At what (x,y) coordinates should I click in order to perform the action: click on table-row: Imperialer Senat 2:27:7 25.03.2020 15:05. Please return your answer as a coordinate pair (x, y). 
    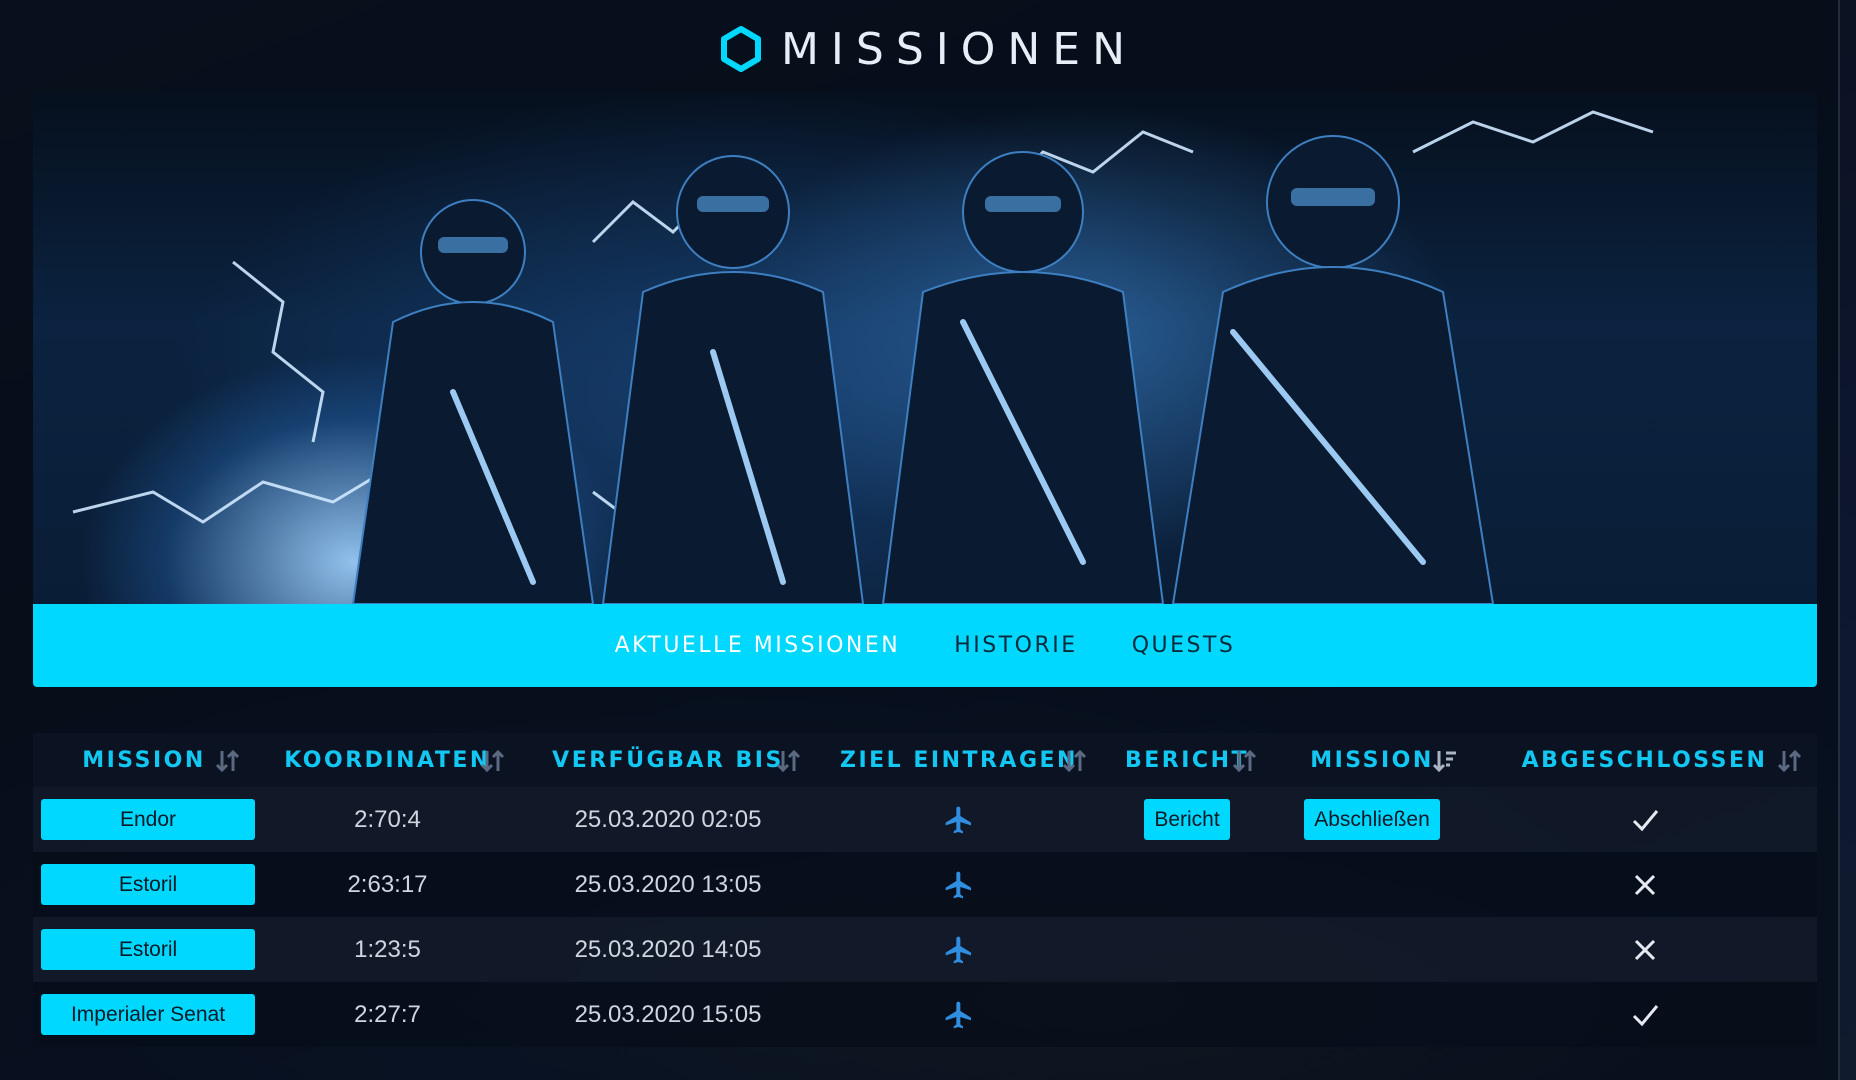
    Looking at the image, I should click on (925, 1014).